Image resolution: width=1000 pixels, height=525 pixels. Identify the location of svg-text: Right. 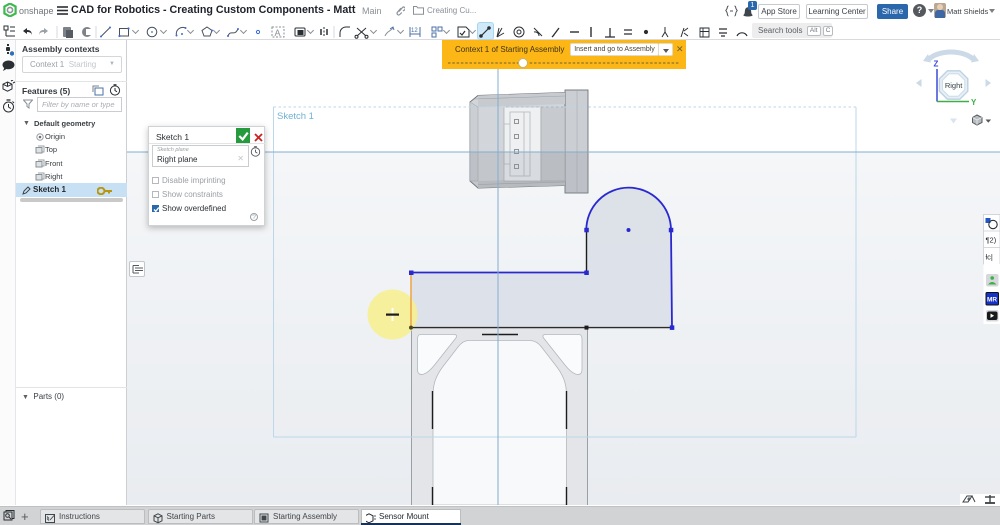
(954, 85).